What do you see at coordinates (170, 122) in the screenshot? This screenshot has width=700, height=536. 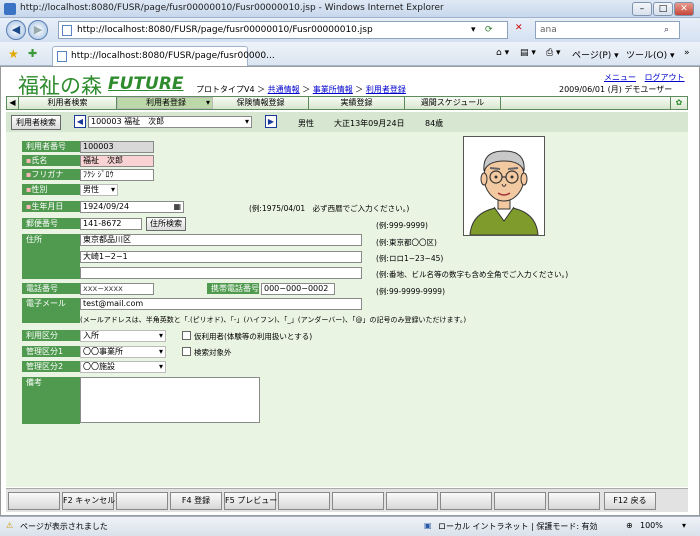 I see `user-select: 100003 福祉 次郎 ▾` at bounding box center [170, 122].